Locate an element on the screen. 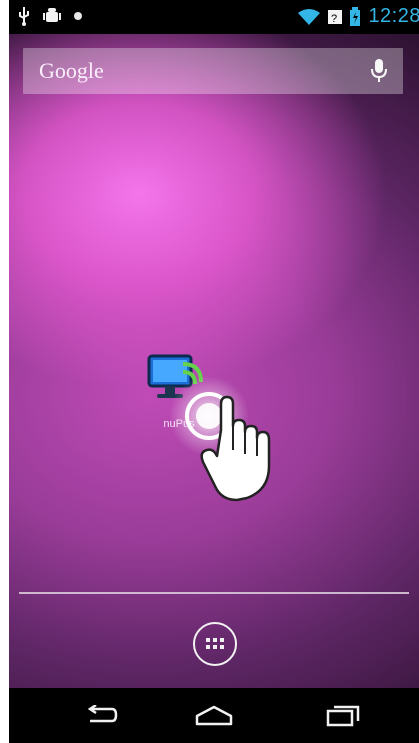 The height and width of the screenshot is (743, 419). google-search-bar: Google is located at coordinates (213, 71).